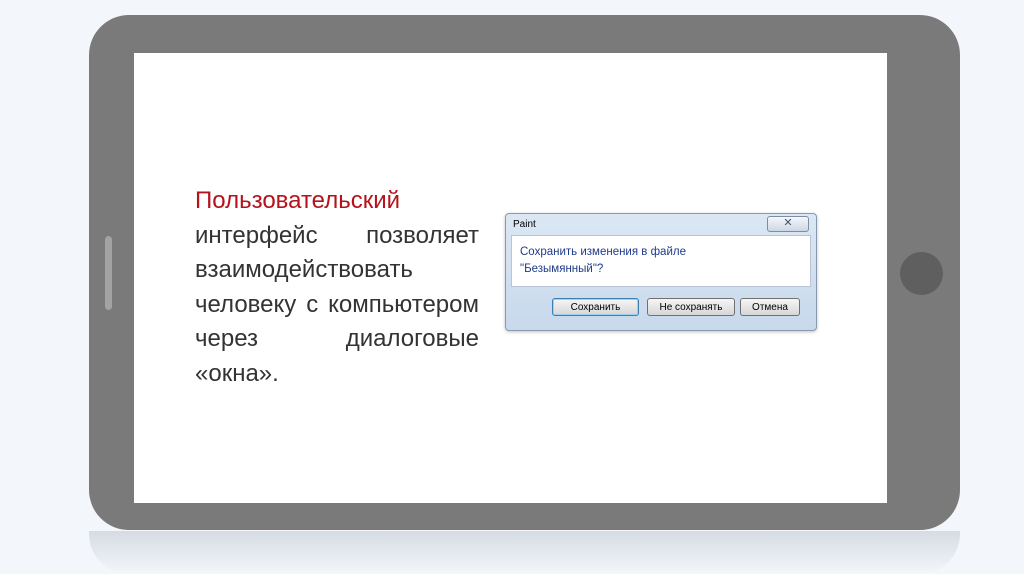  I want to click on dialog-title: Paint, so click(524, 224).